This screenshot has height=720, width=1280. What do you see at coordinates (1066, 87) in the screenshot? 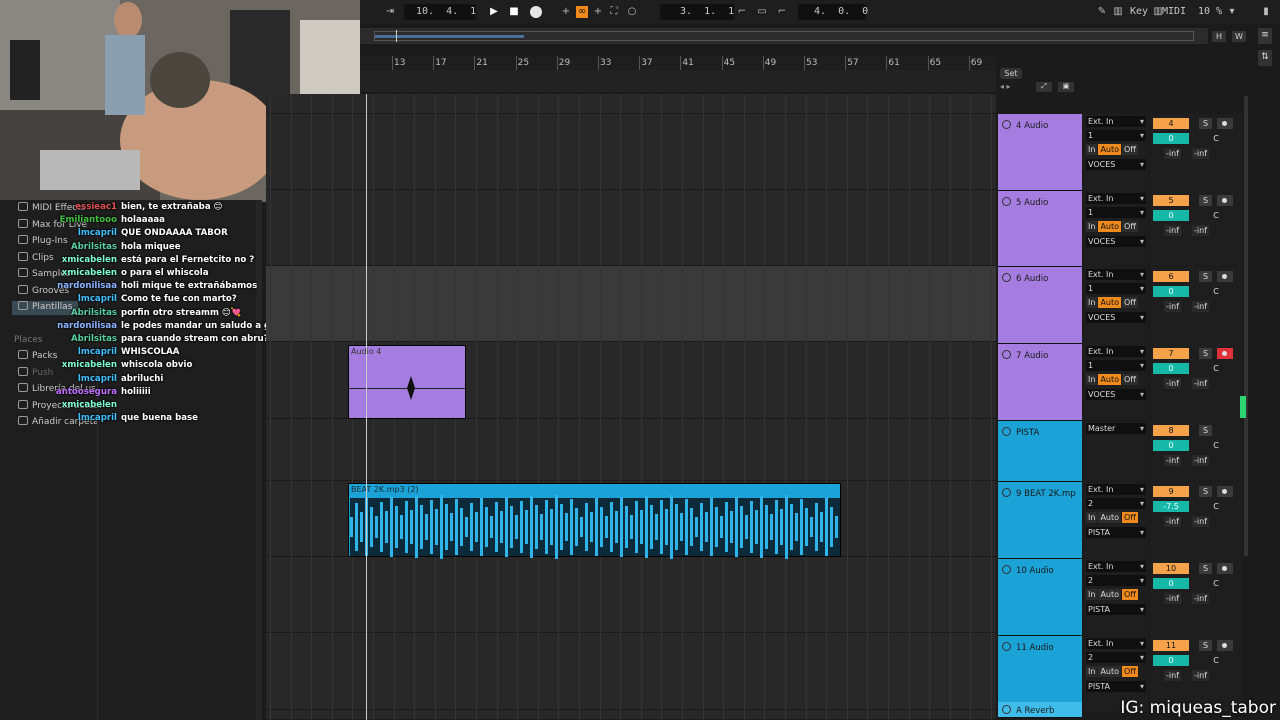
I see `lock-icon: ▣` at bounding box center [1066, 87].